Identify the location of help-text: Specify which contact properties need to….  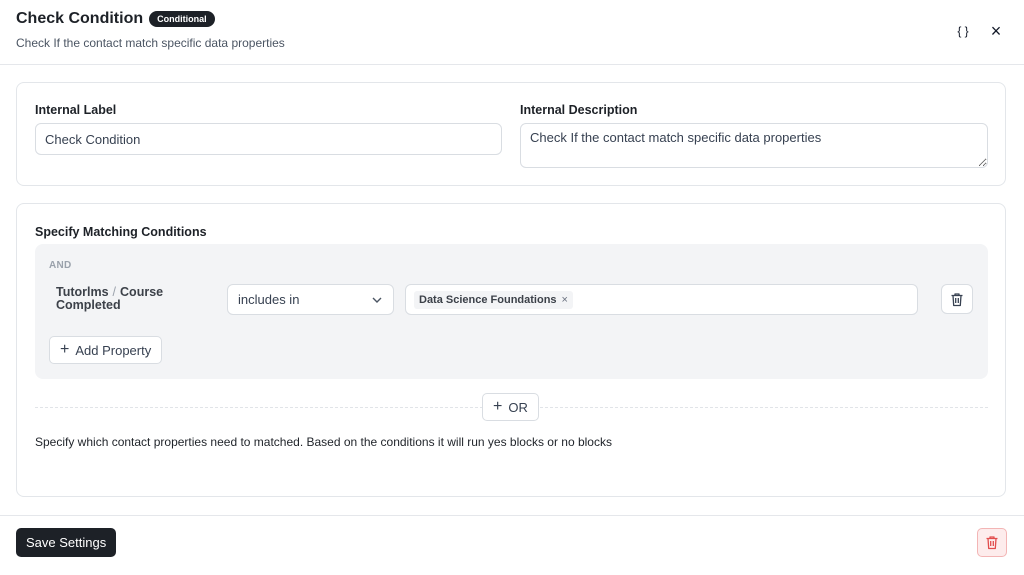
(323, 442).